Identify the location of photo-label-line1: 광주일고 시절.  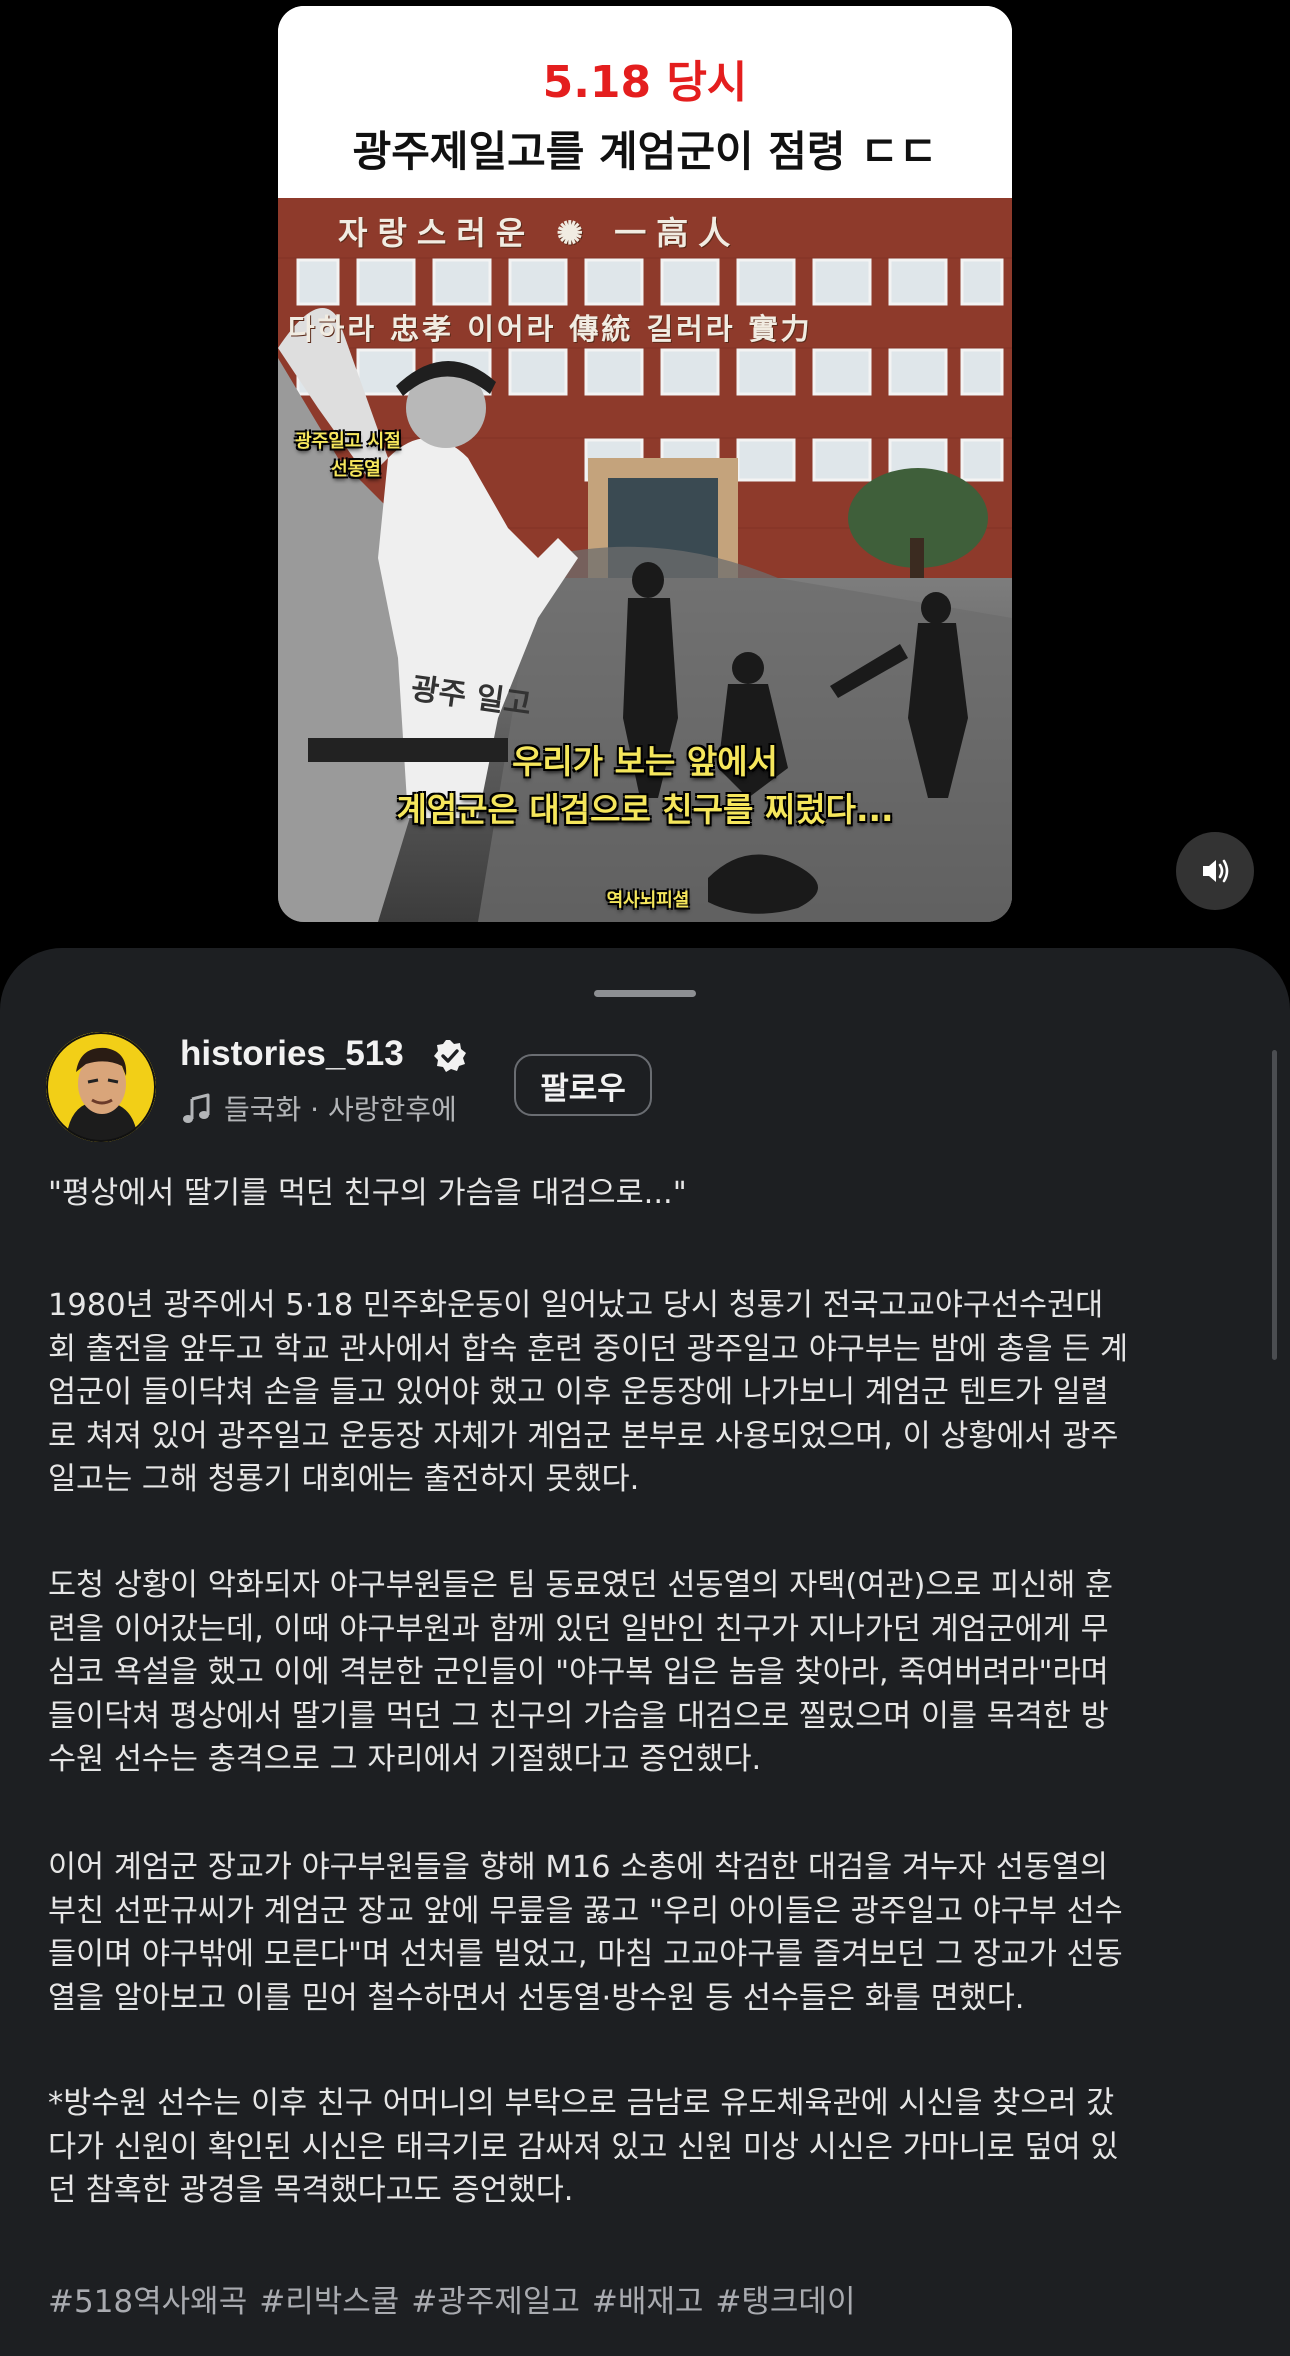
(348, 441).